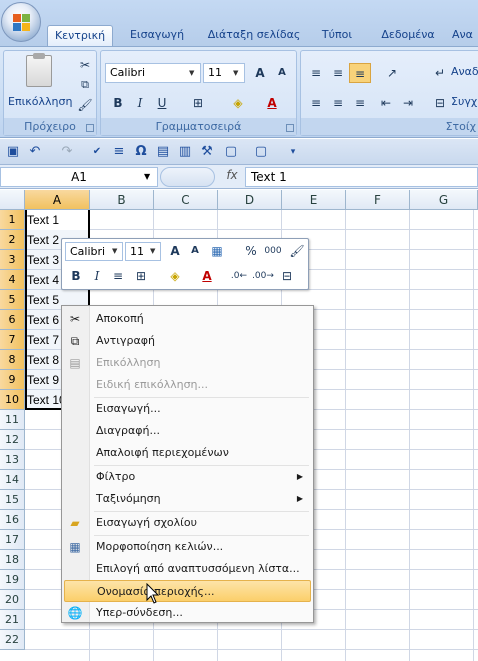 The height and width of the screenshot is (661, 478). I want to click on column-header: A, so click(57, 200).